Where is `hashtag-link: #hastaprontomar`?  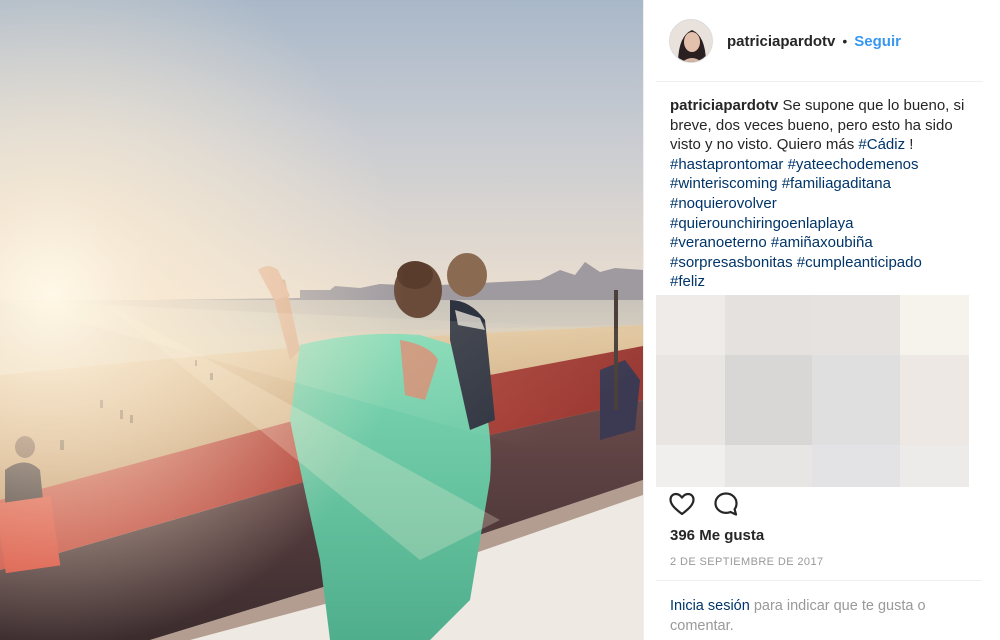 hashtag-link: #hastaprontomar is located at coordinates (726, 164).